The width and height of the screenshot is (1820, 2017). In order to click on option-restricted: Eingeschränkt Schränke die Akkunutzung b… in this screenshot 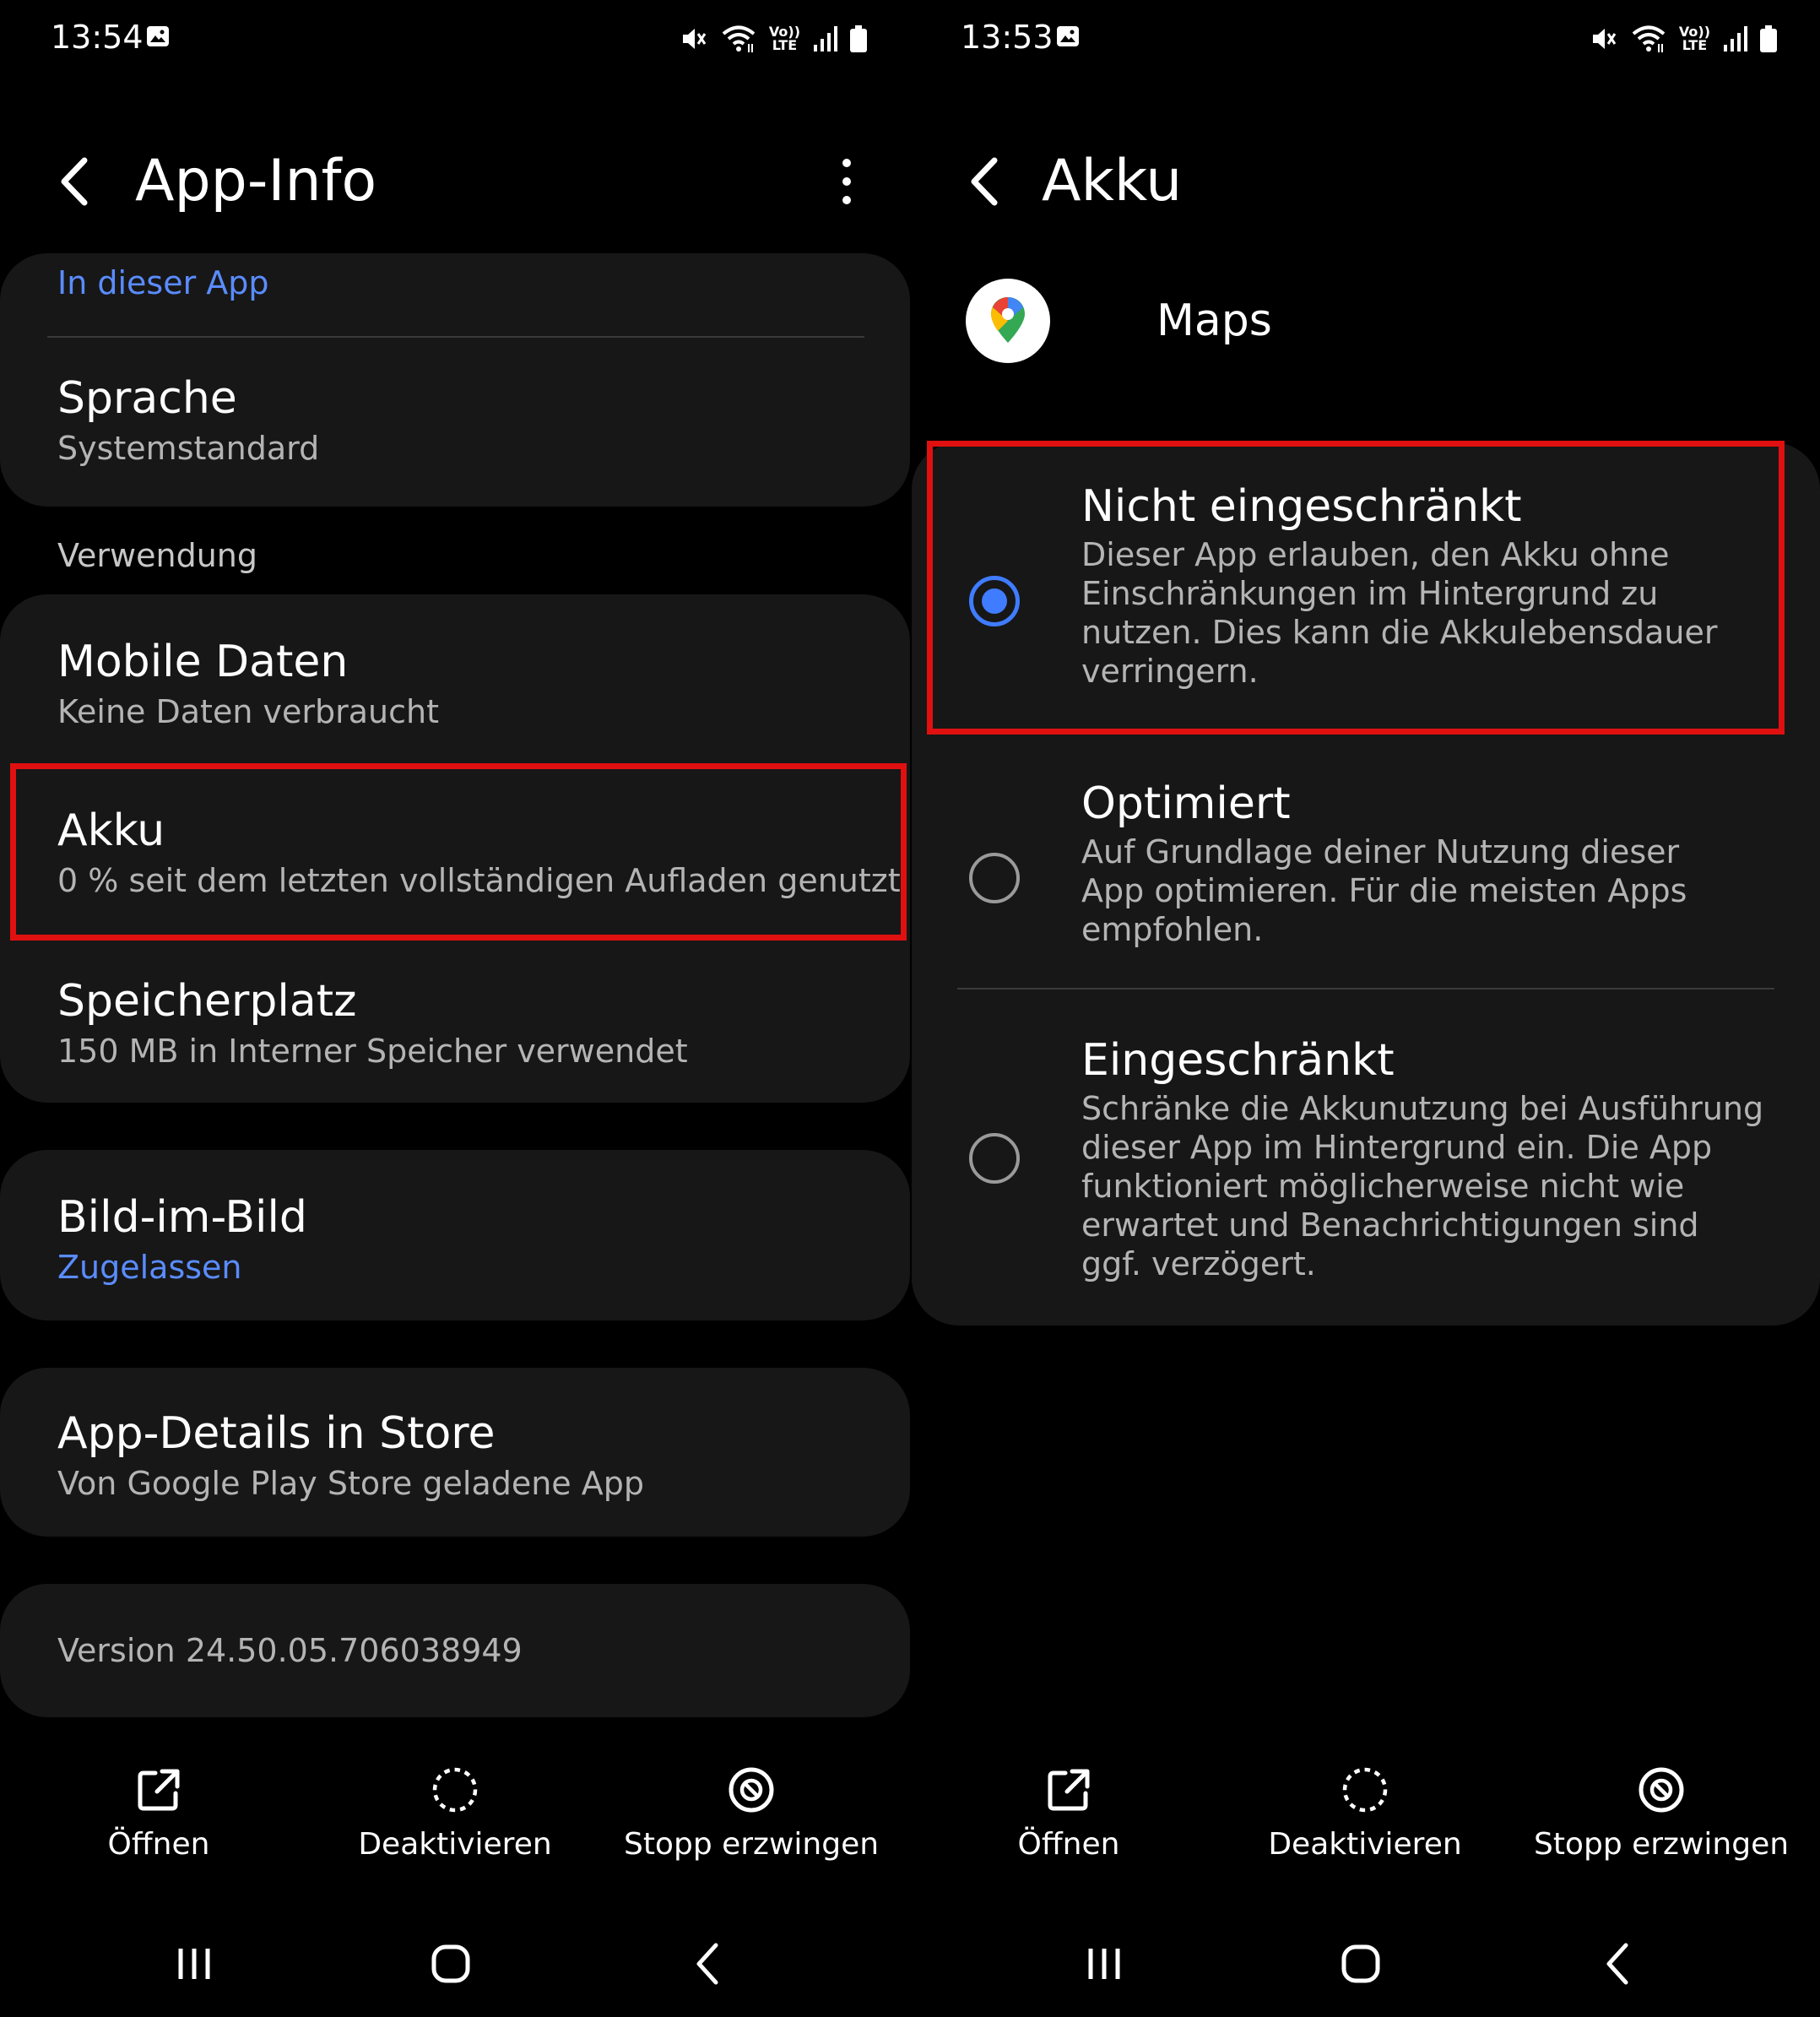, I will do `click(1366, 1160)`.